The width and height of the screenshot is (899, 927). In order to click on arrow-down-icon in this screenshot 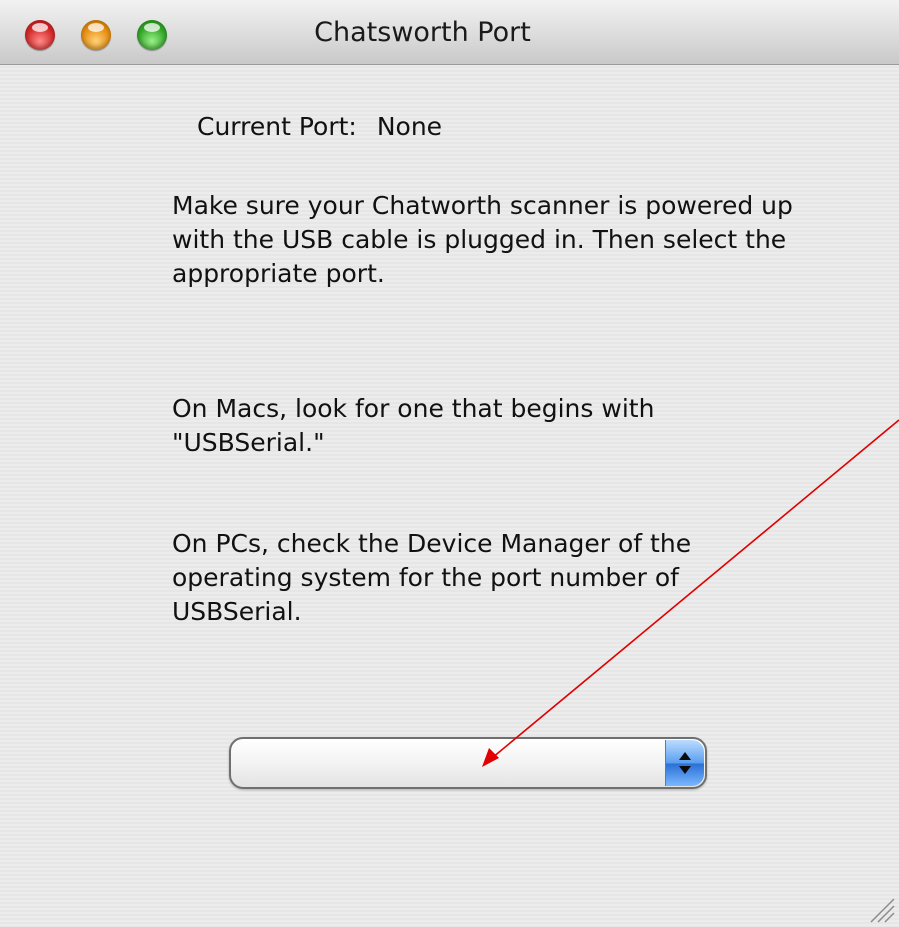, I will do `click(685, 770)`.